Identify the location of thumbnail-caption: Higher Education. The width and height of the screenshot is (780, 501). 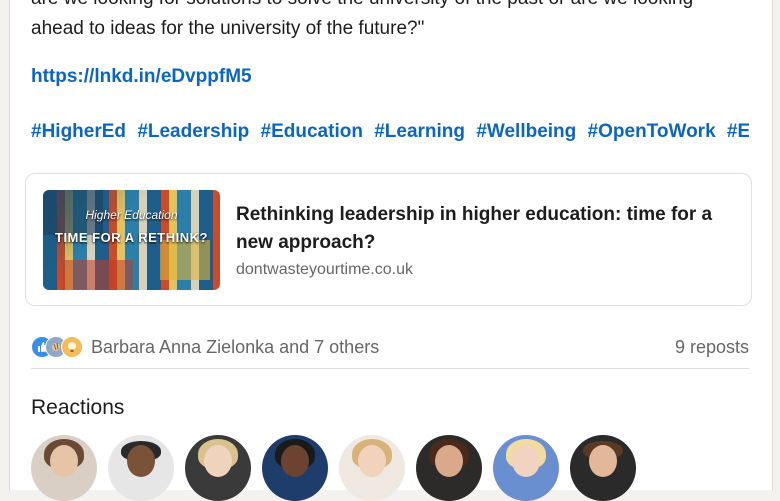
(131, 215).